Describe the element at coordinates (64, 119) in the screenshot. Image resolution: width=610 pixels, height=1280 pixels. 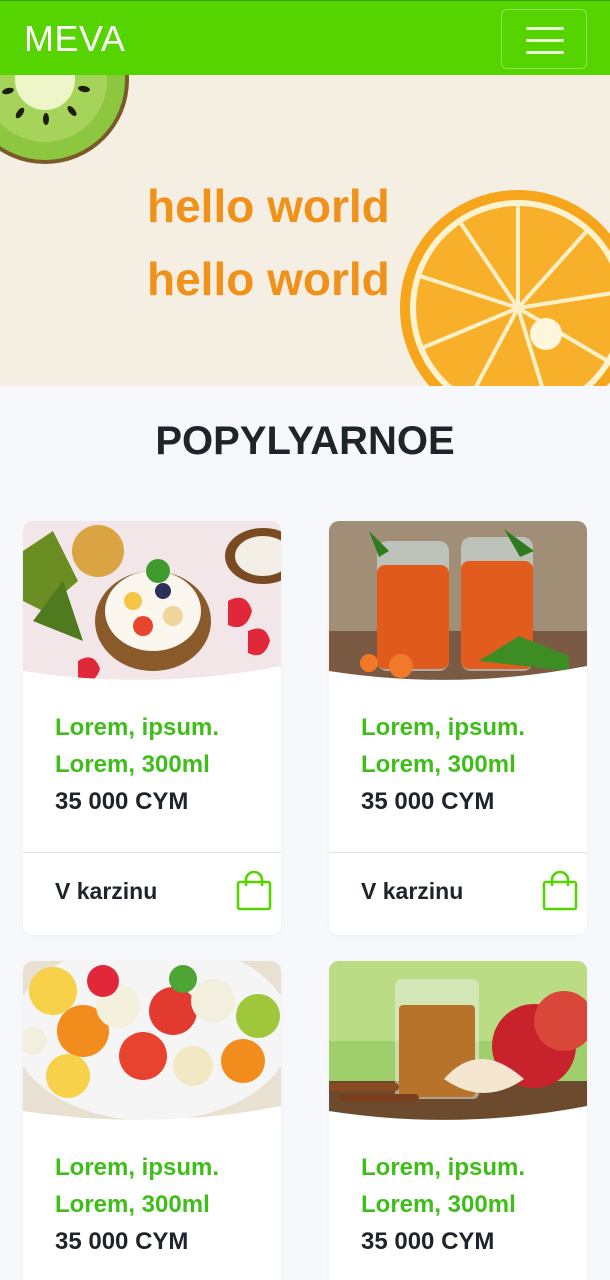
I see `kiwi-slice-image` at that location.